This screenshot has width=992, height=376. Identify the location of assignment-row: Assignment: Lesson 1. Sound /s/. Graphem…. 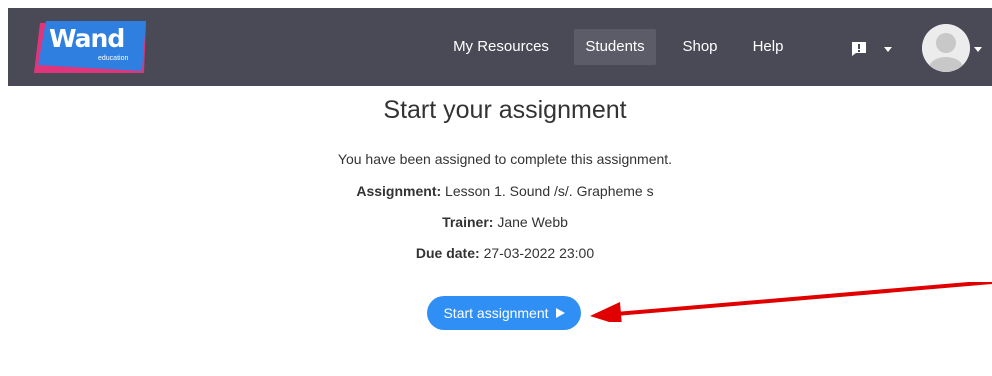
(496, 191).